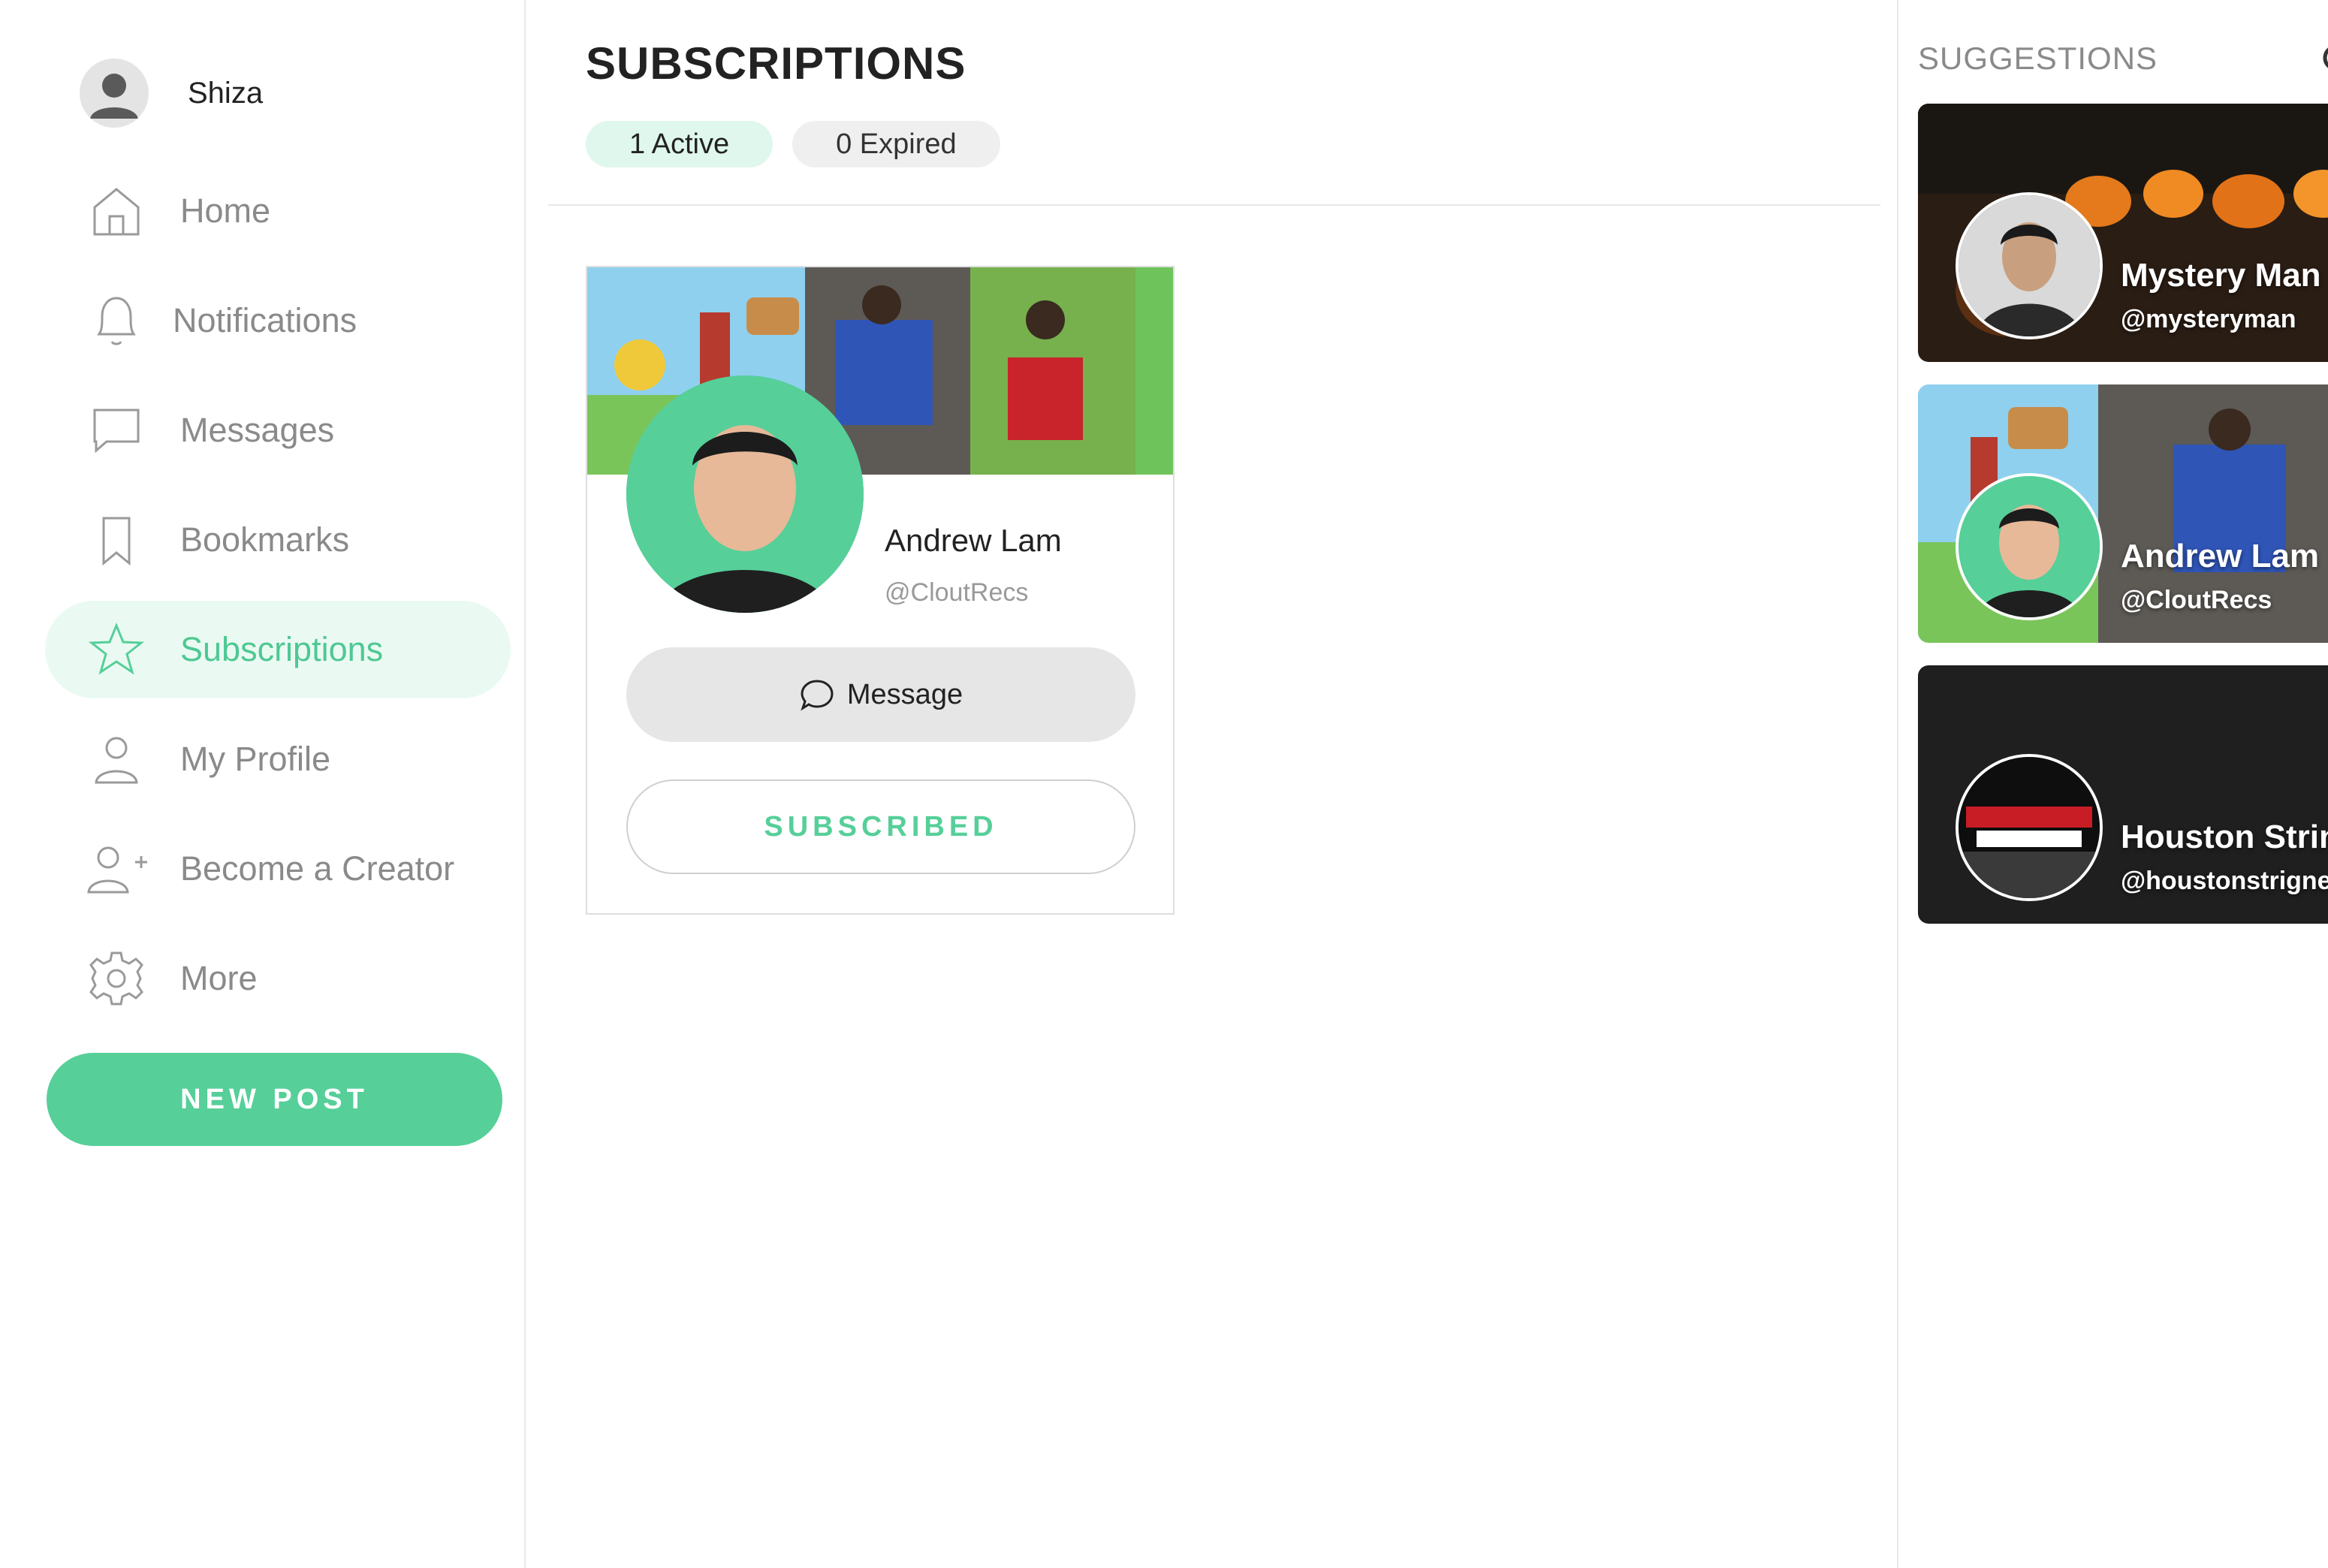 This screenshot has width=2328, height=1568. What do you see at coordinates (116, 869) in the screenshot?
I see `user-plus-icon` at bounding box center [116, 869].